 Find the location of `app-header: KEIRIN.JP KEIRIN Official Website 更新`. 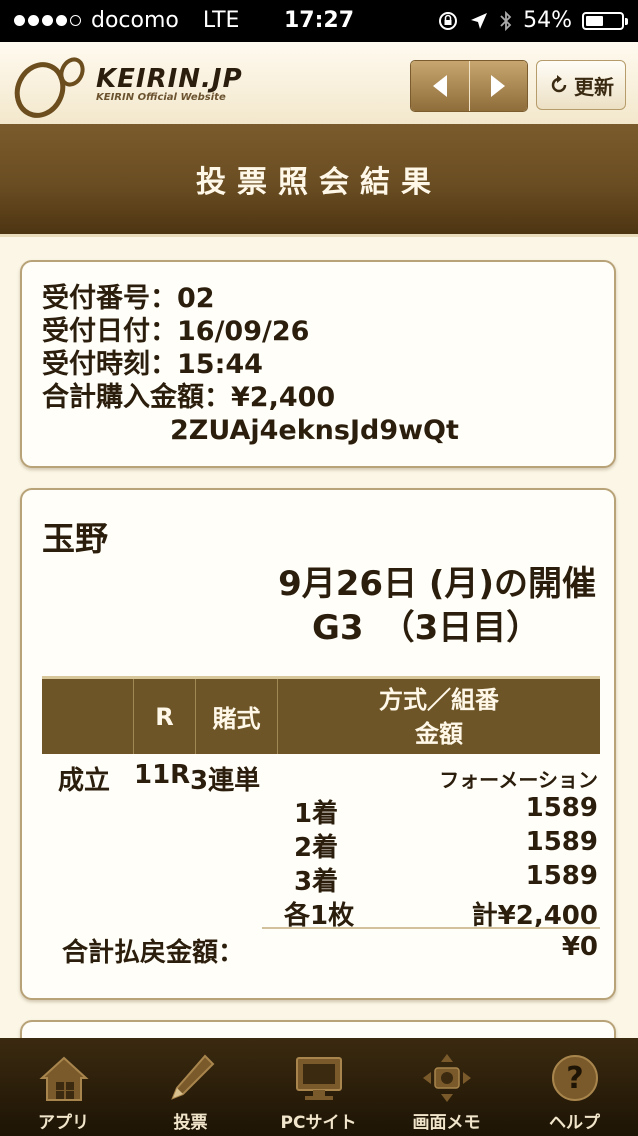

app-header: KEIRIN.JP KEIRIN Official Website 更新 is located at coordinates (319, 83).